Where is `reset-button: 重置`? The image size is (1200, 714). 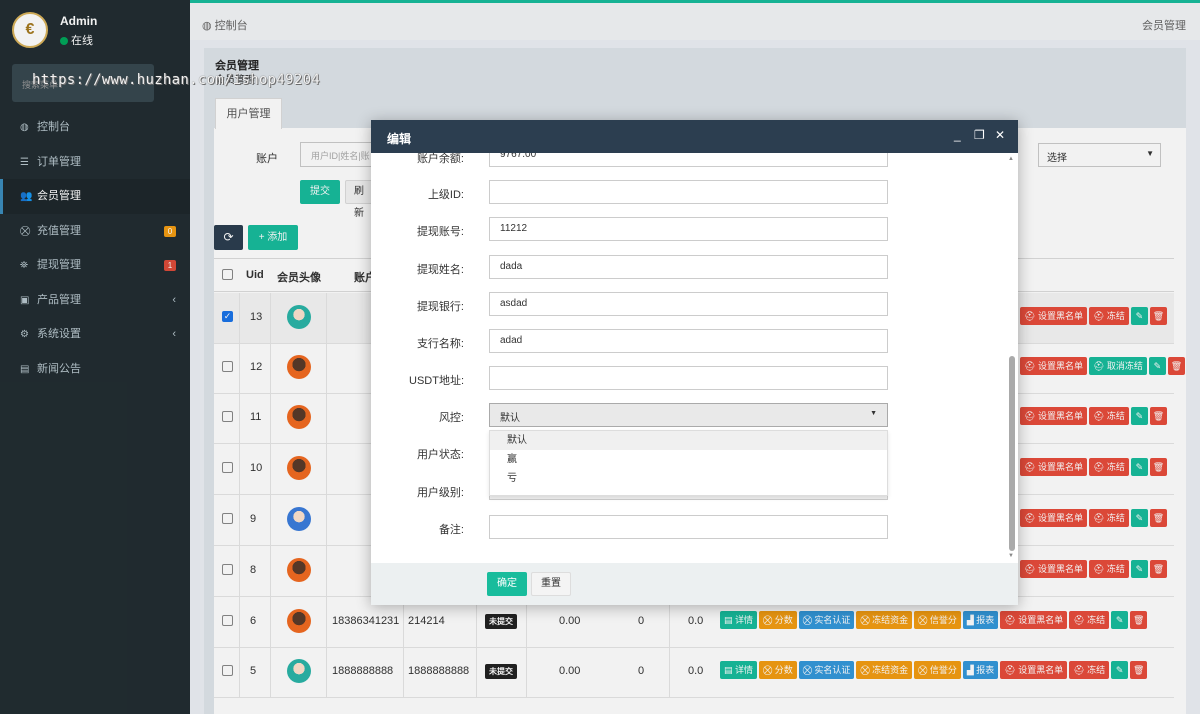 reset-button: 重置 is located at coordinates (551, 584).